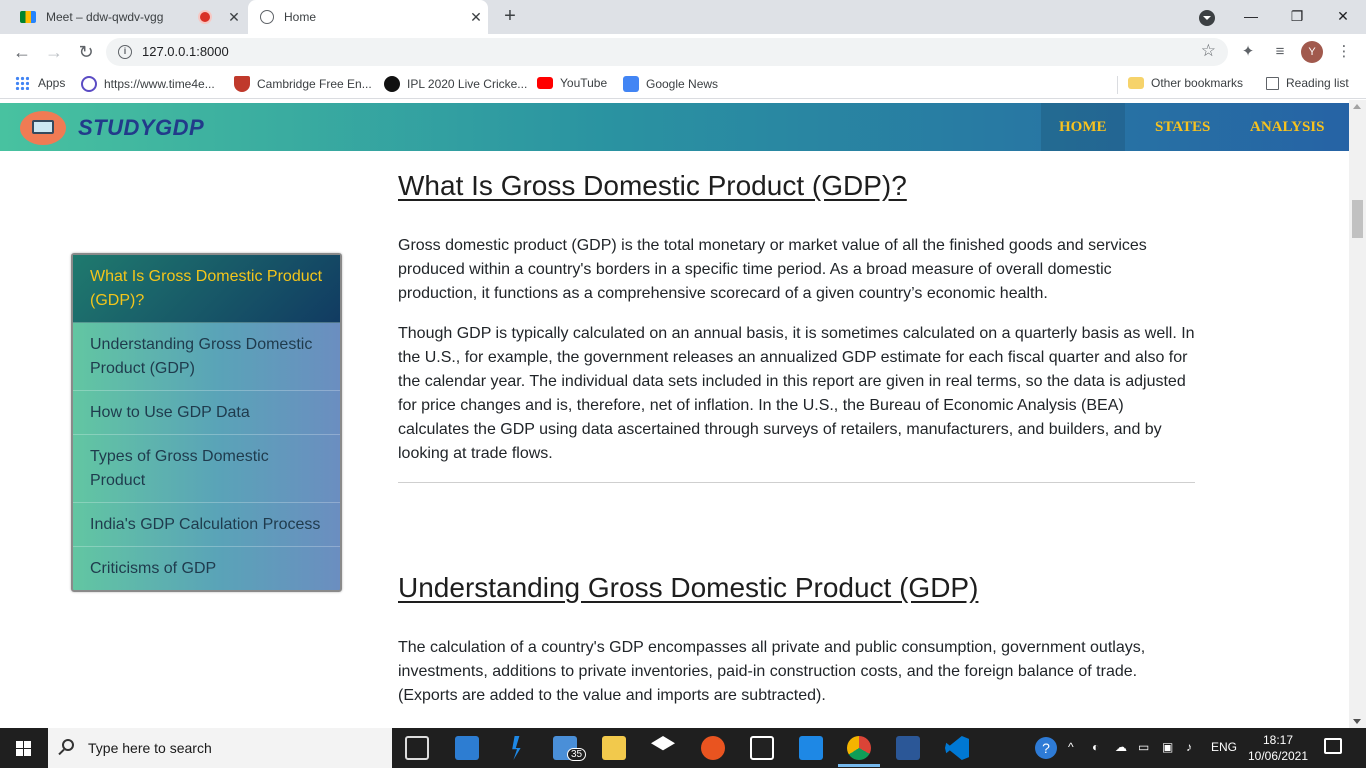 Image resolution: width=1366 pixels, height=768 pixels. I want to click on notifications-icon, so click(1333, 746).